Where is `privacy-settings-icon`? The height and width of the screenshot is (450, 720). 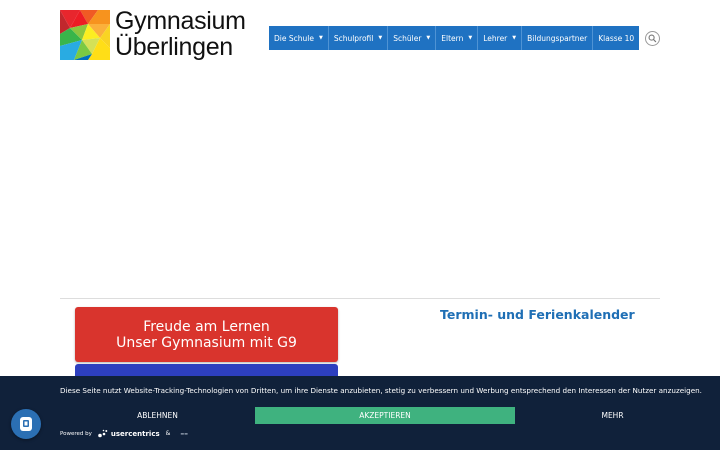
privacy-settings-icon is located at coordinates (26, 424).